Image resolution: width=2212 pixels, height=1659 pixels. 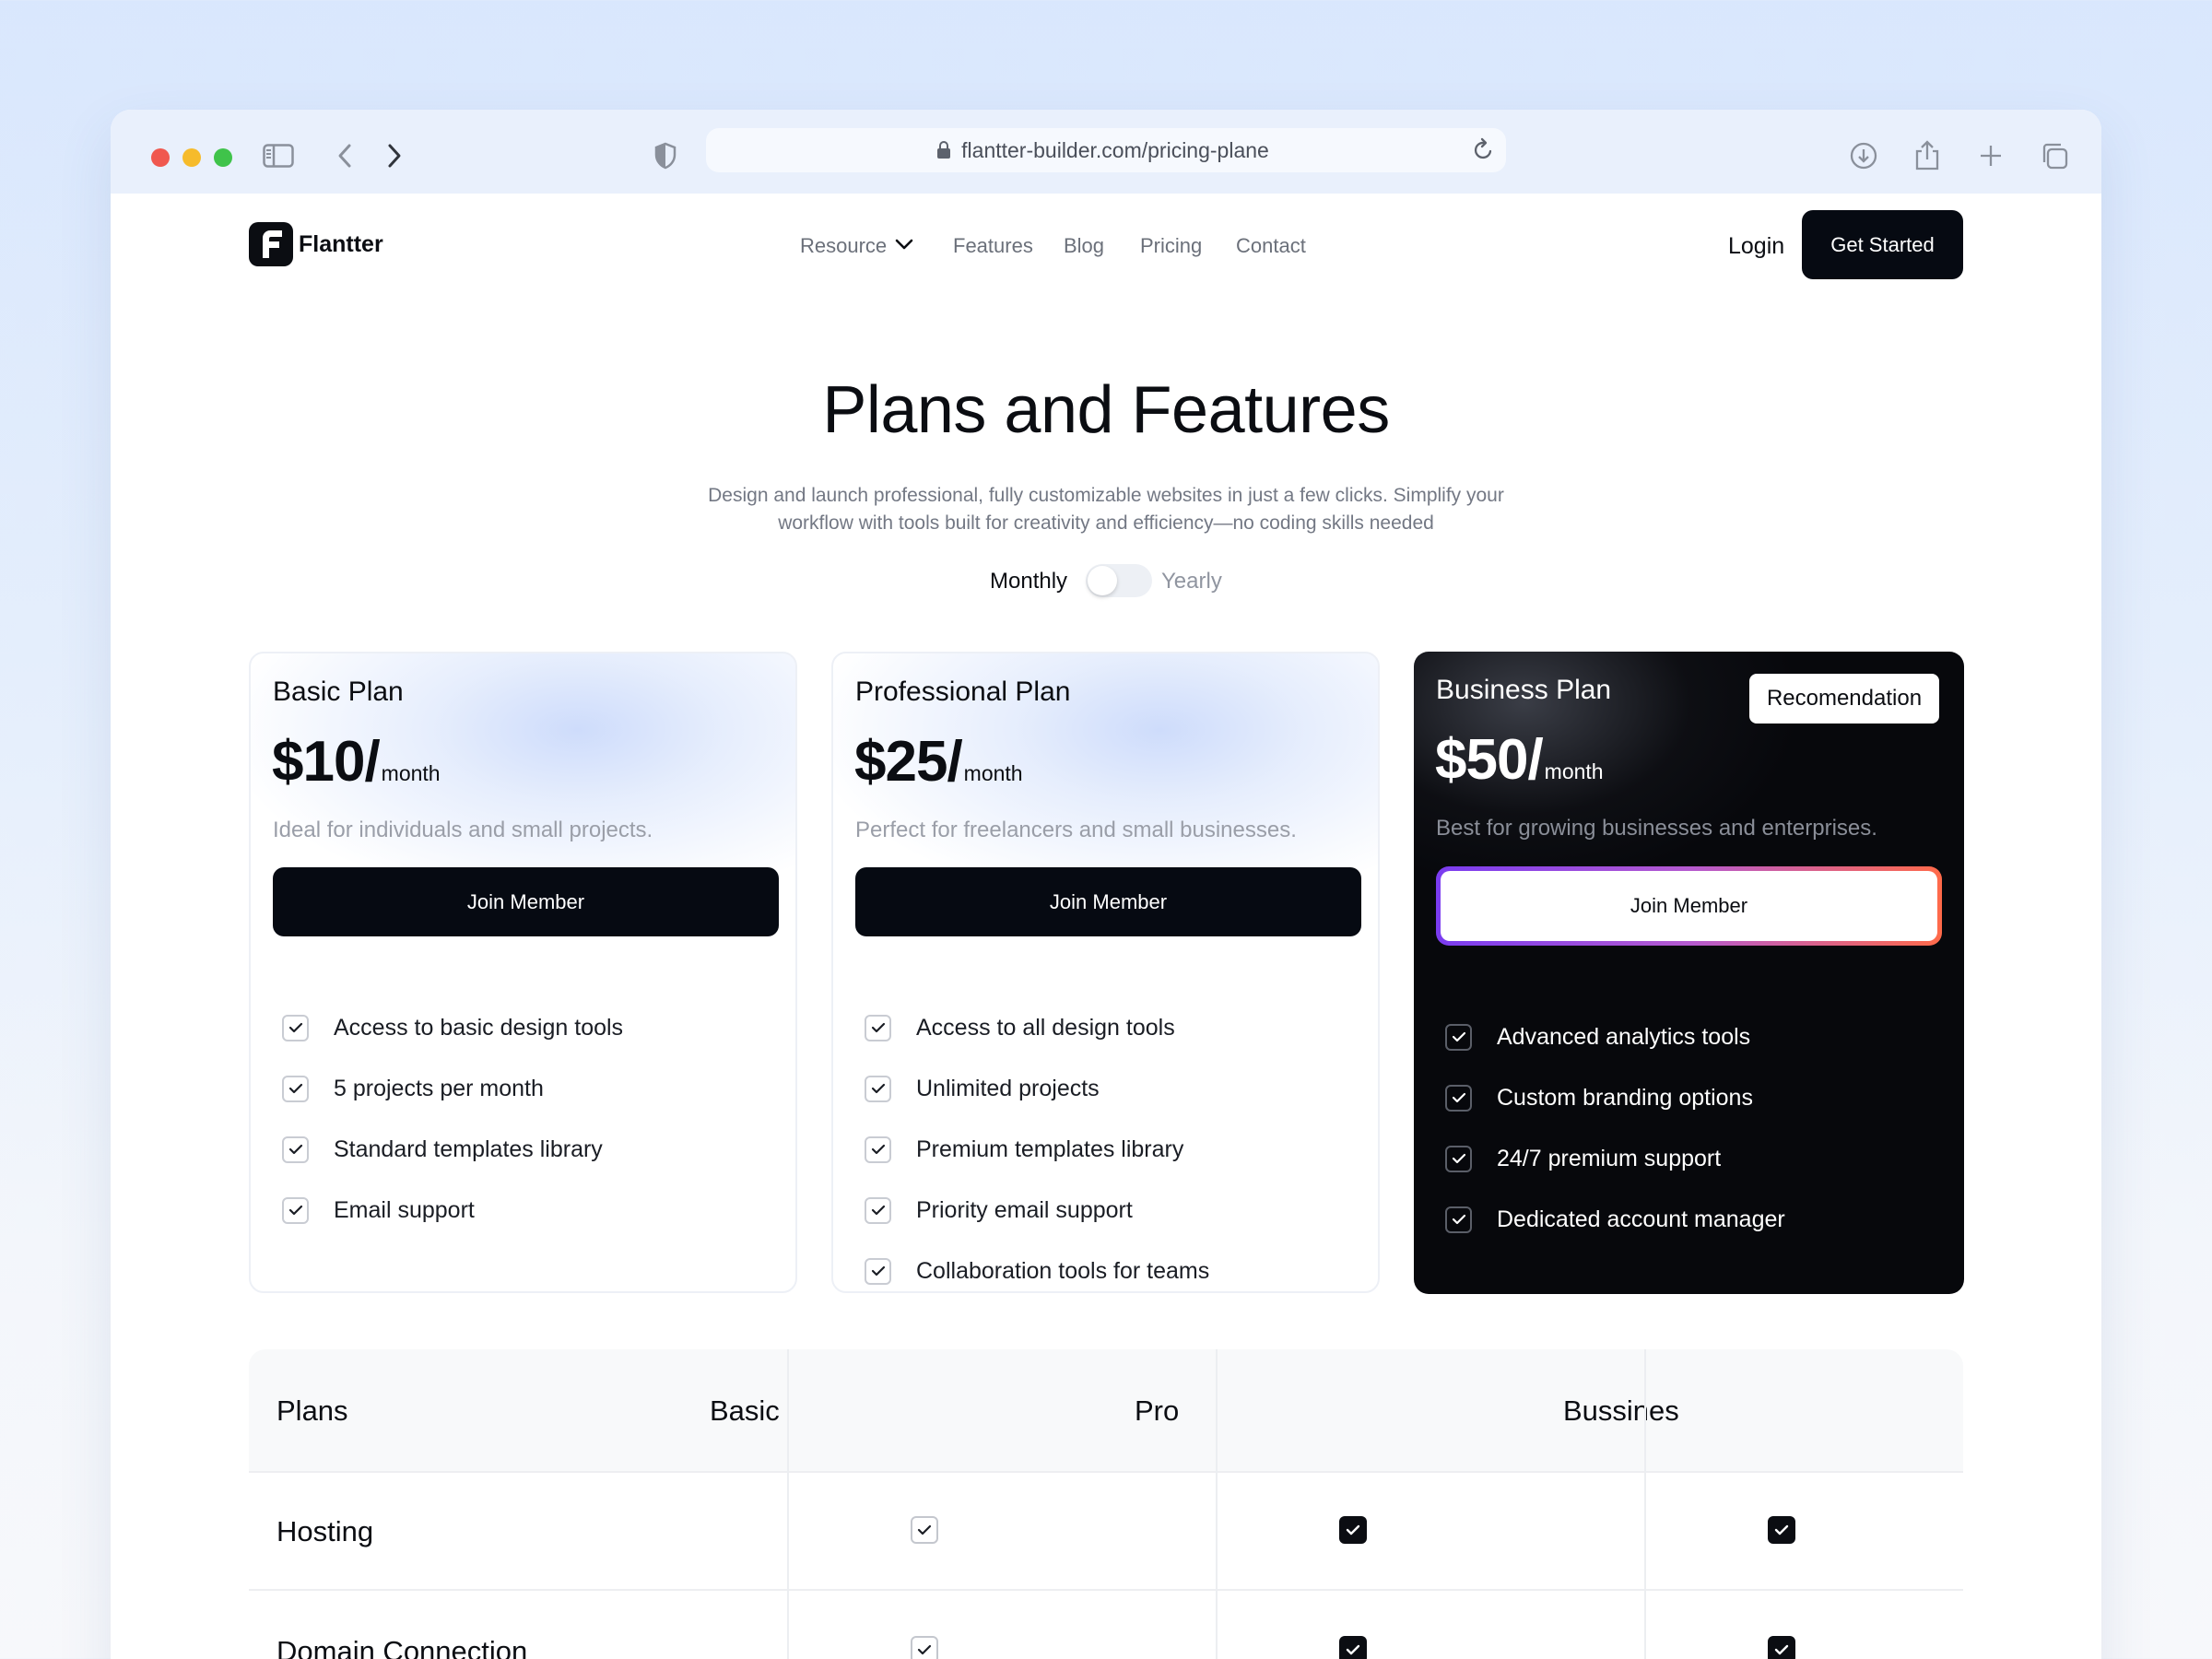 I want to click on recommendation-badge: Recomendation, so click(x=1844, y=699).